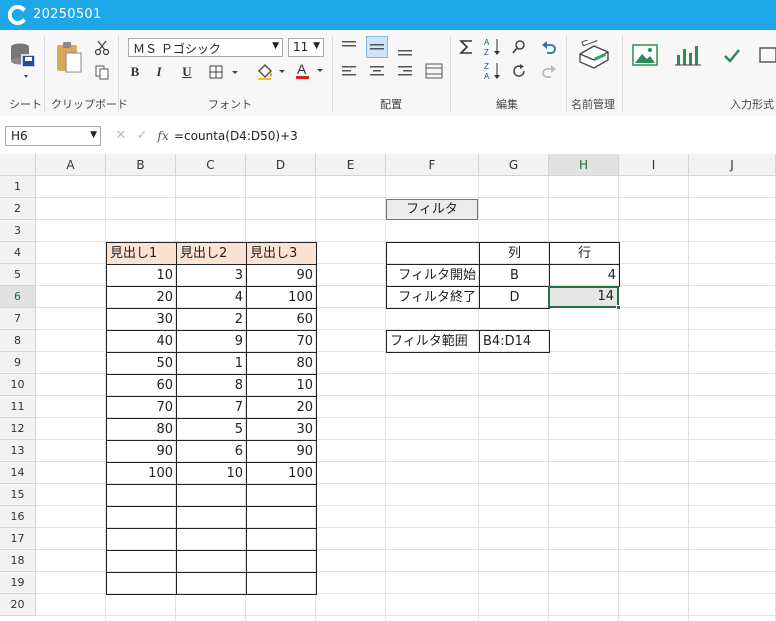  Describe the element at coordinates (205, 47) in the screenshot. I see `font-name-select: ＭＳ Ｐゴシック ▼` at that location.